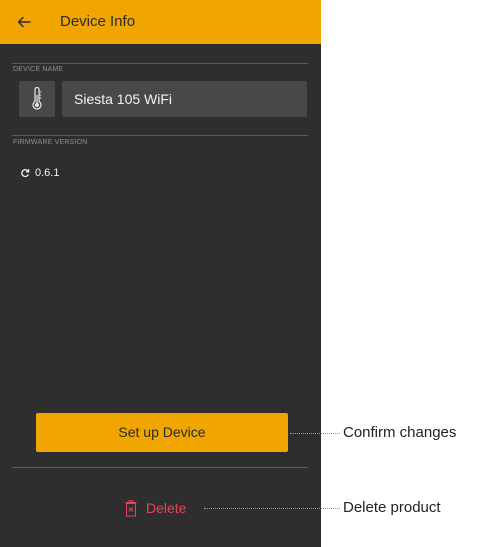  Describe the element at coordinates (98, 21) in the screenshot. I see `page-title: Device Info` at that location.